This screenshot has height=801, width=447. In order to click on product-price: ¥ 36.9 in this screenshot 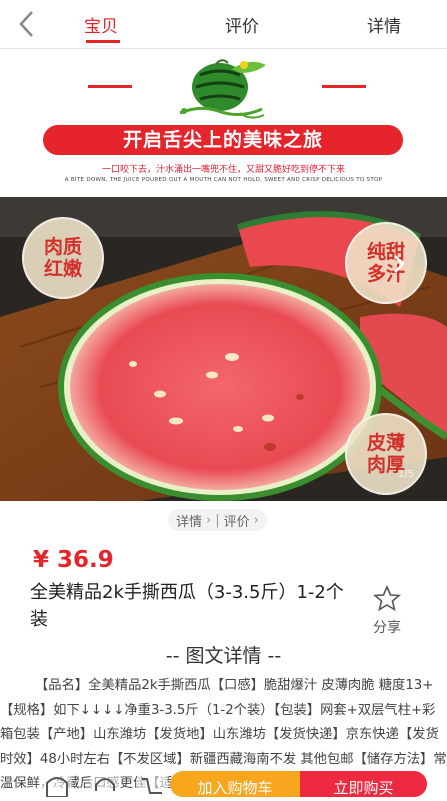, I will do `click(73, 560)`.